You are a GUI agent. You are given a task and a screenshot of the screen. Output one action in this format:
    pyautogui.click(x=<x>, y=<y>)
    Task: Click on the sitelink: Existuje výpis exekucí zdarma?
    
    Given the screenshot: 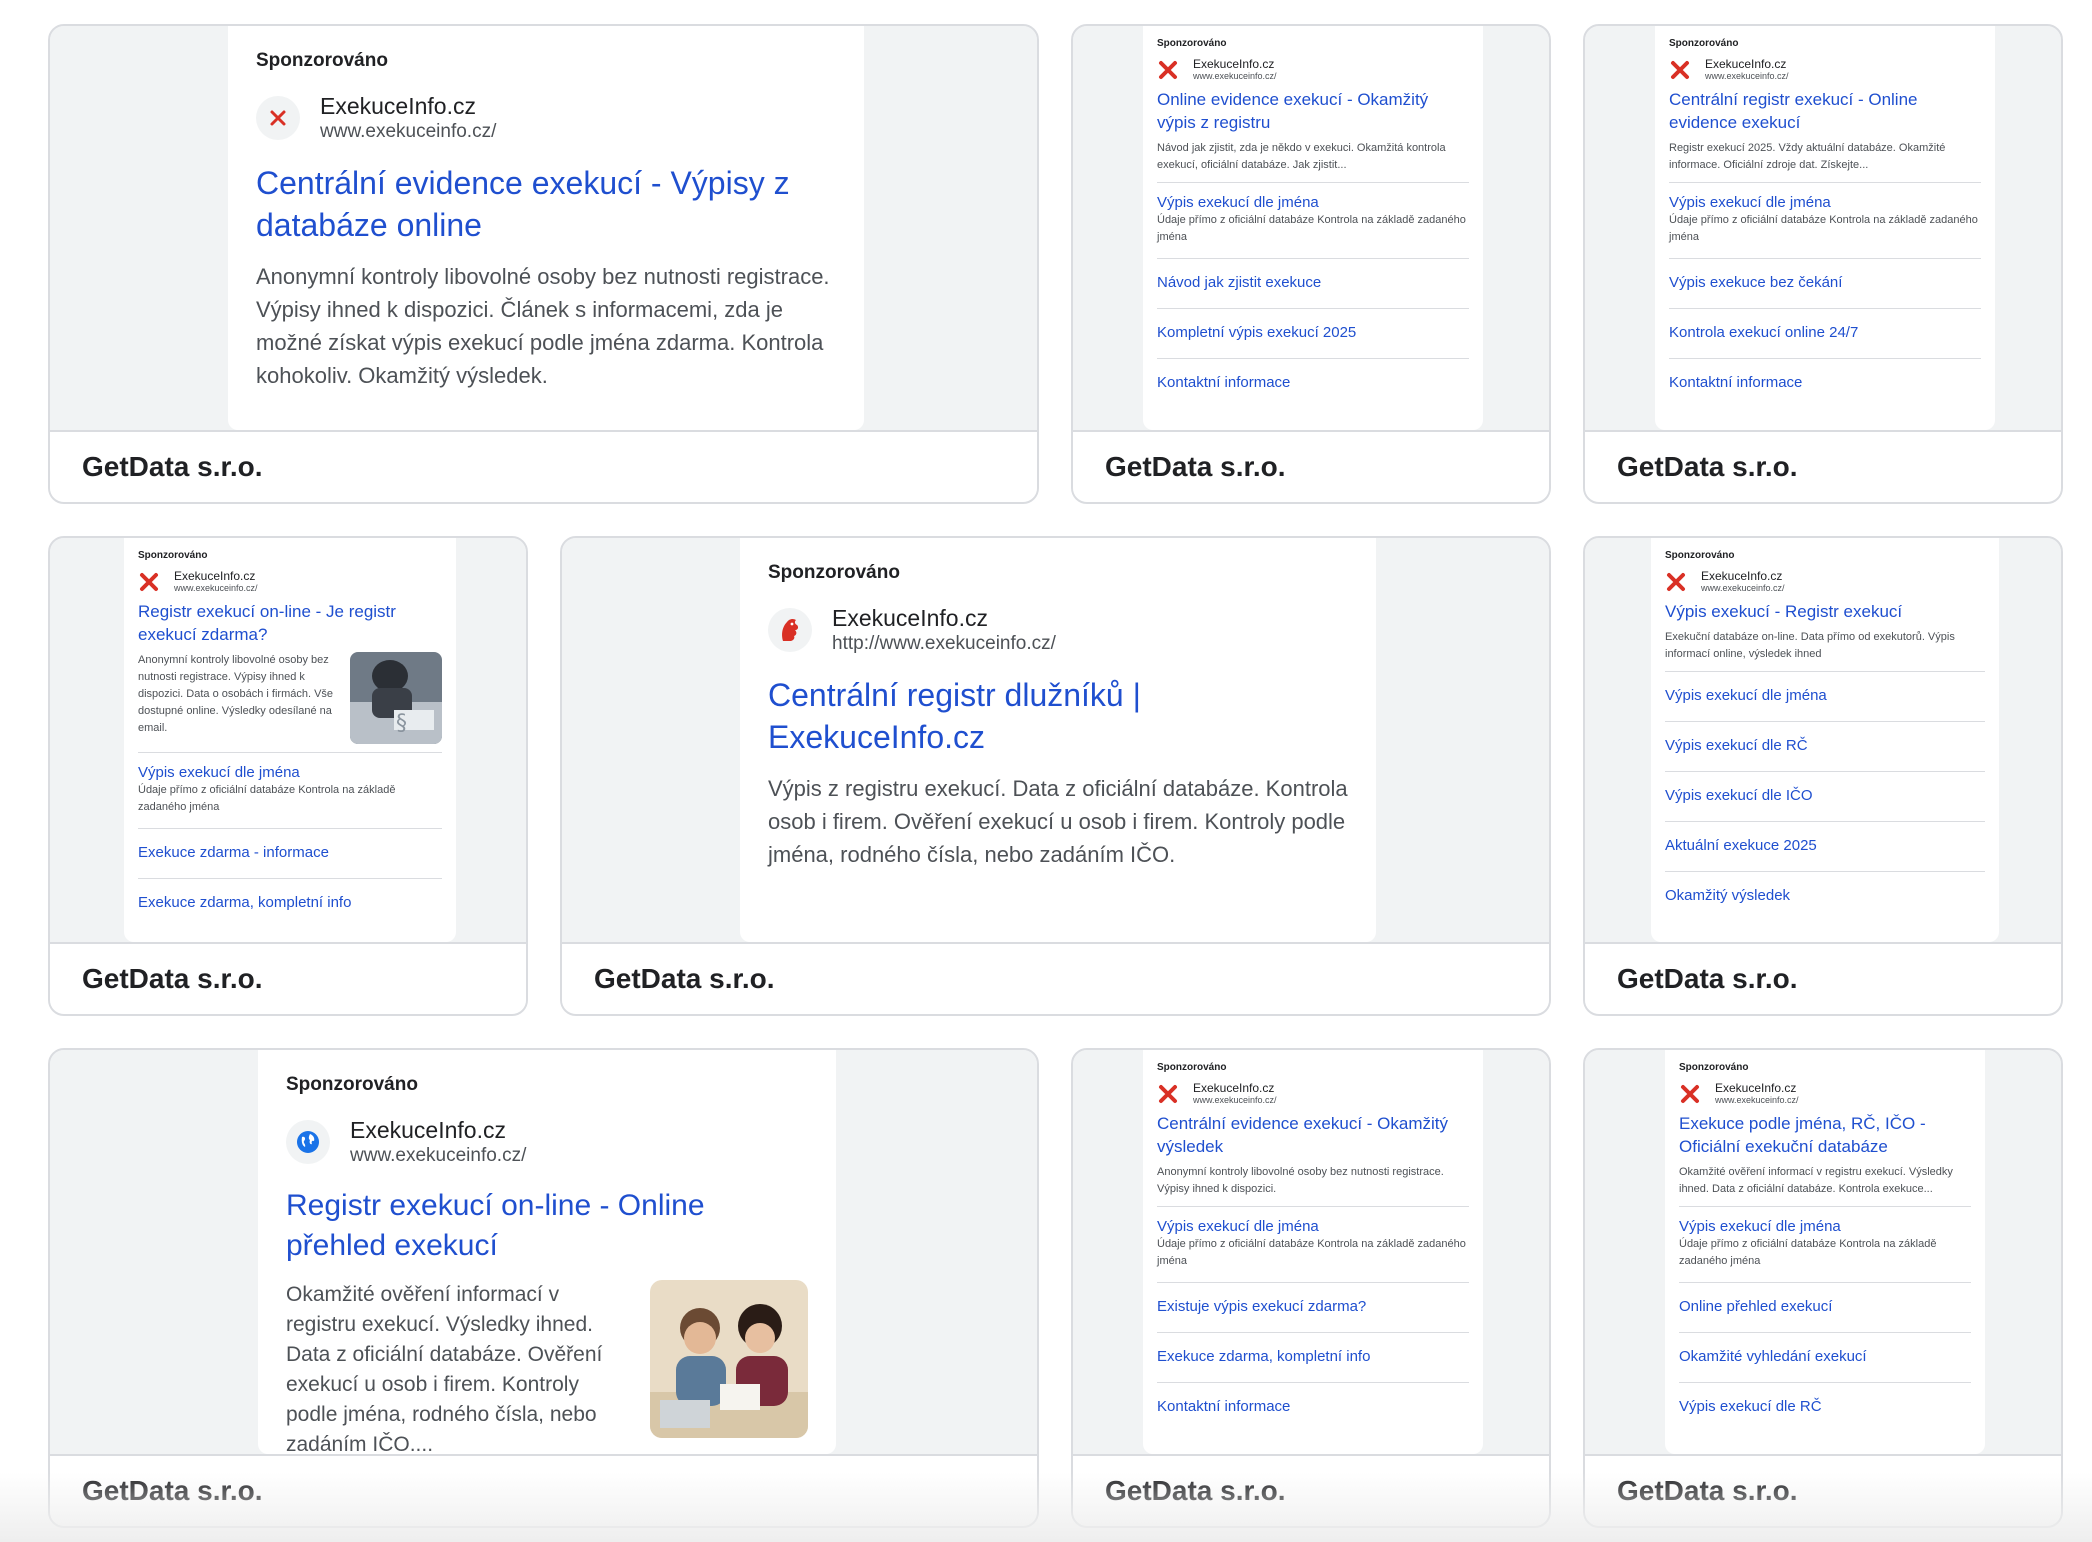 What is the action you would take?
    pyautogui.click(x=1313, y=1307)
    